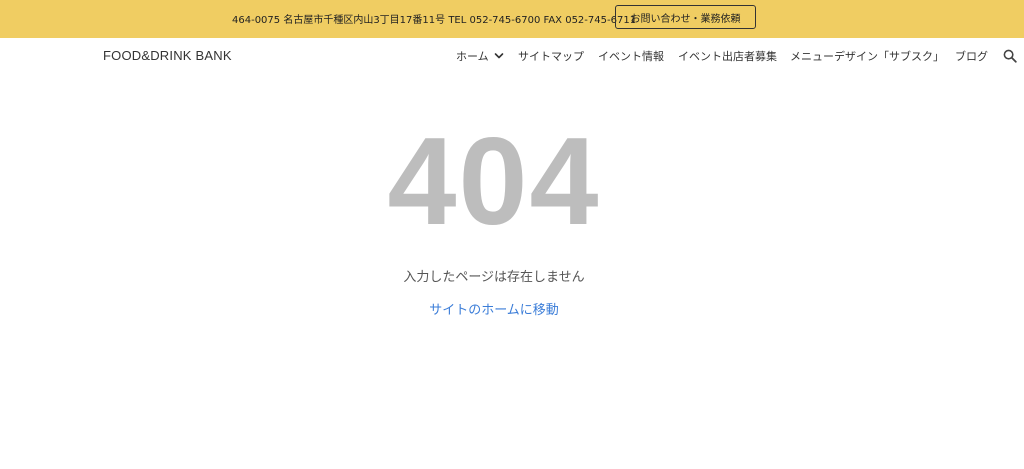 The width and height of the screenshot is (1024, 469). I want to click on nav-item-label: サイトマップ, so click(551, 56).